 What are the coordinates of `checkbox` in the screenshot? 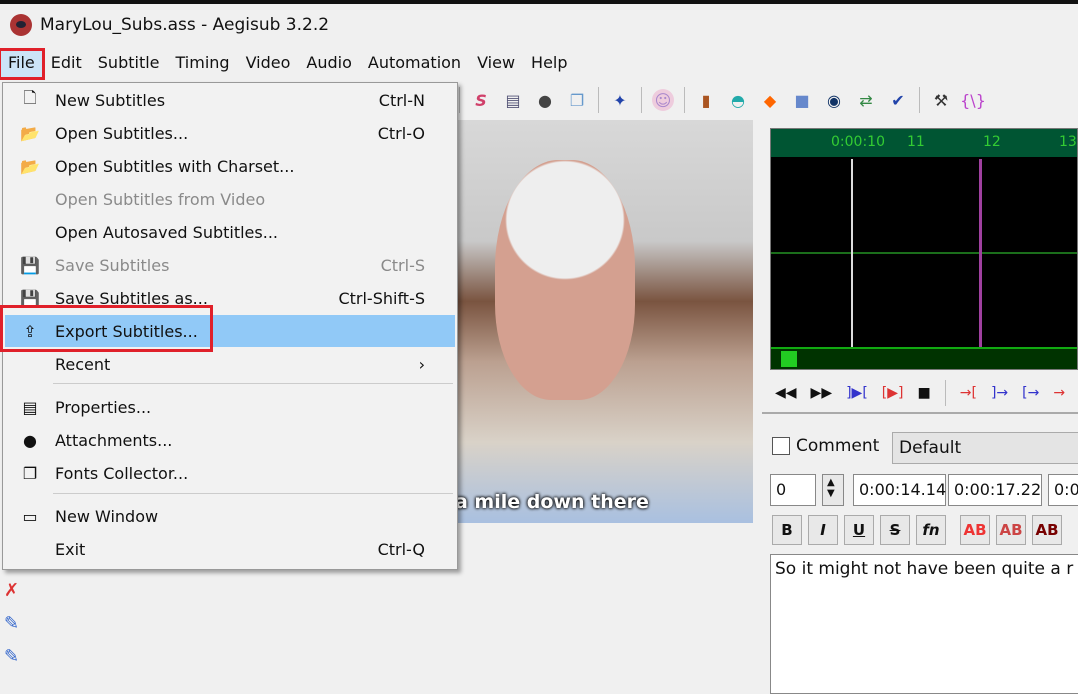 It's located at (781, 446).